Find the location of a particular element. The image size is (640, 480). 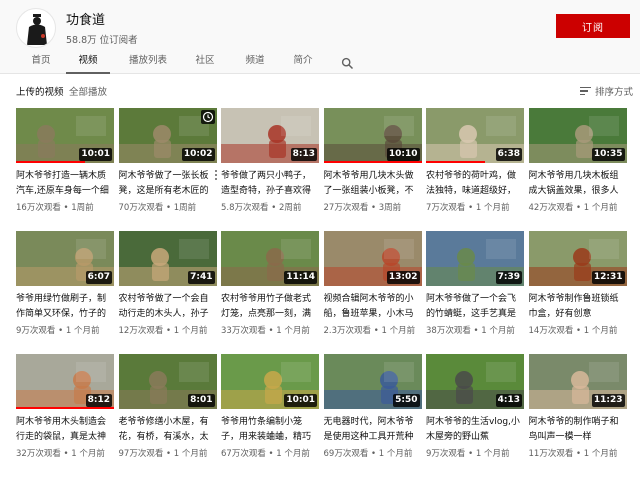

more-options-icon is located at coordinates (216, 176).